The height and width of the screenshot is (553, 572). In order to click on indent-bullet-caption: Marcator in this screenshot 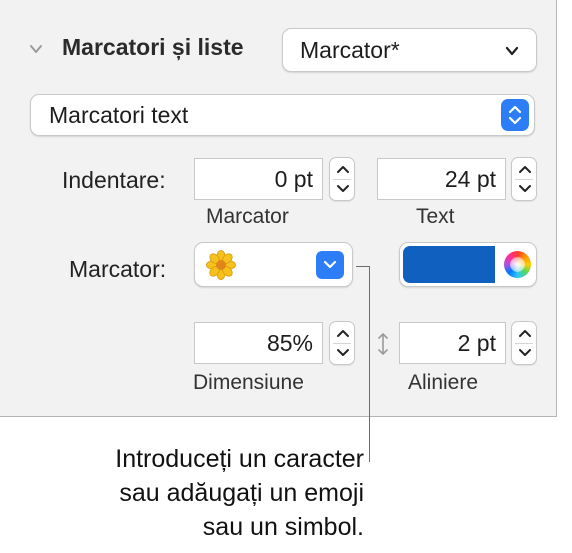, I will do `click(247, 216)`.